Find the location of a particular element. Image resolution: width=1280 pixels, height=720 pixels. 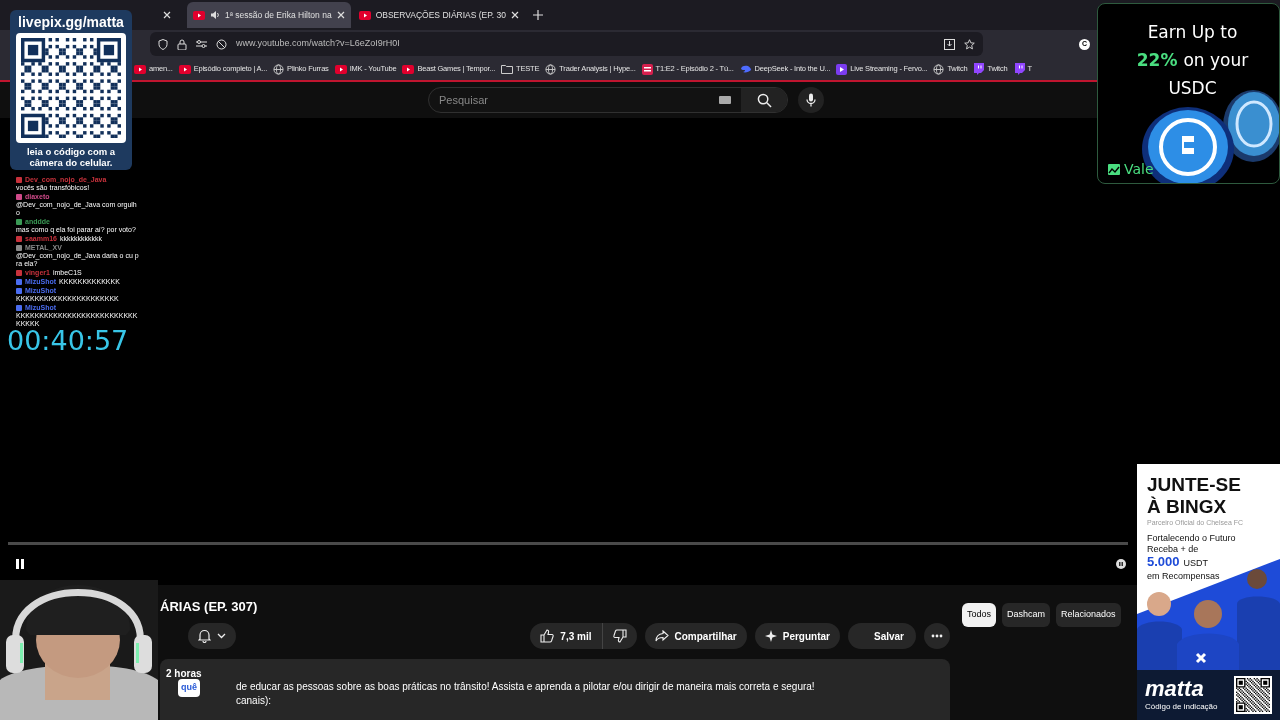

qr-url-text: livepix.gg/matta is located at coordinates (71, 22).